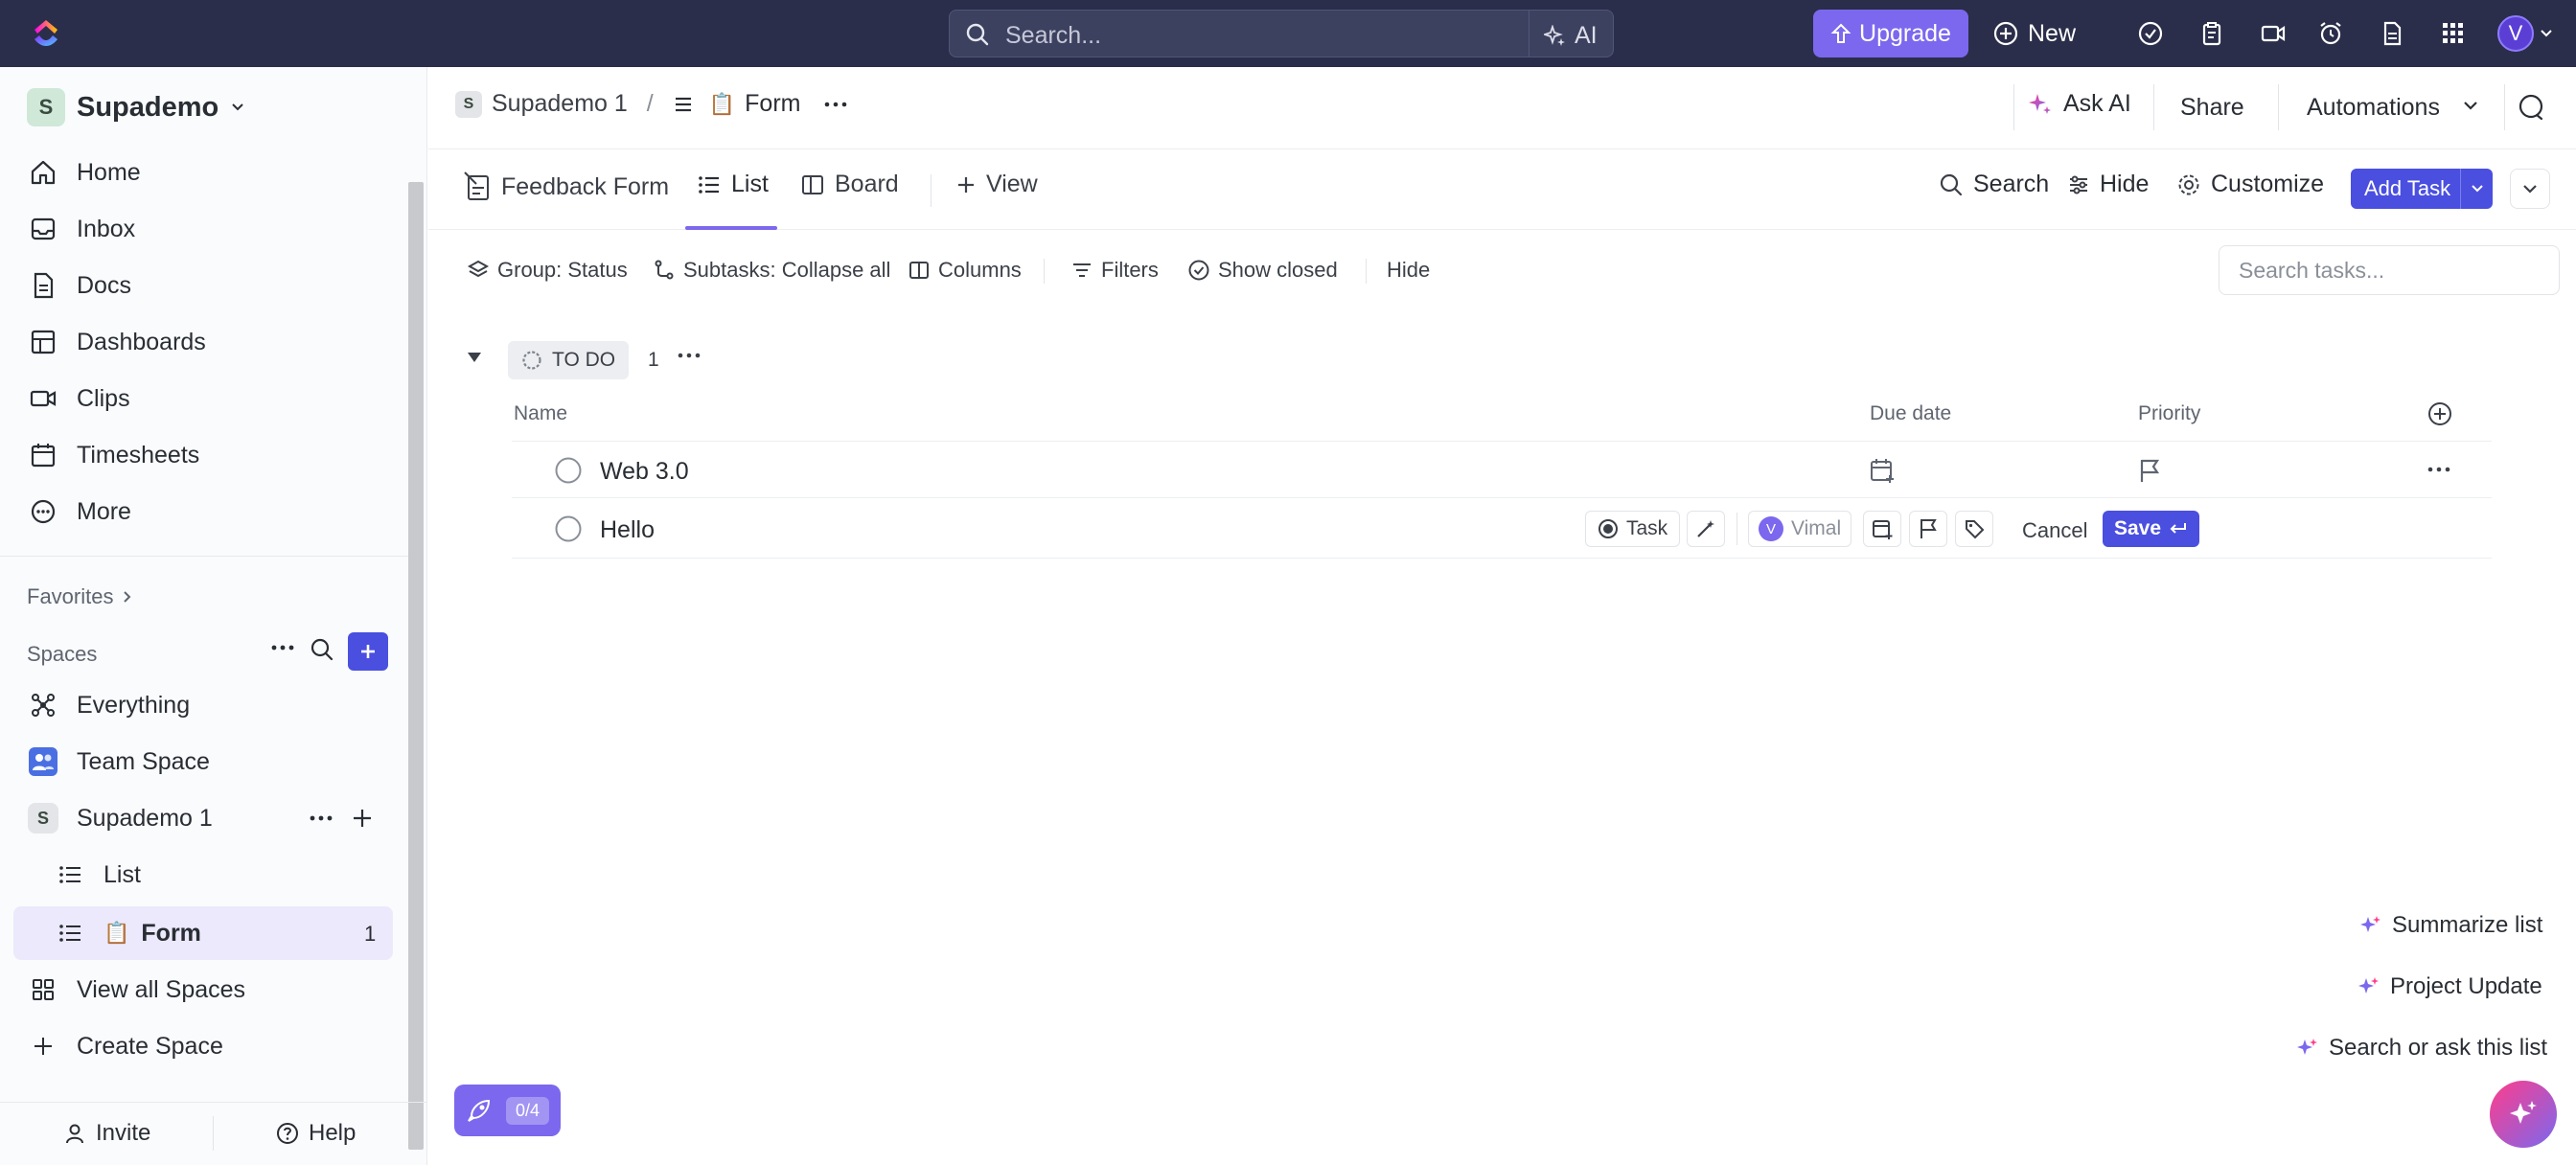 This screenshot has height=1165, width=2576. I want to click on sidebar-item-team-space: Team Space, so click(118, 762).